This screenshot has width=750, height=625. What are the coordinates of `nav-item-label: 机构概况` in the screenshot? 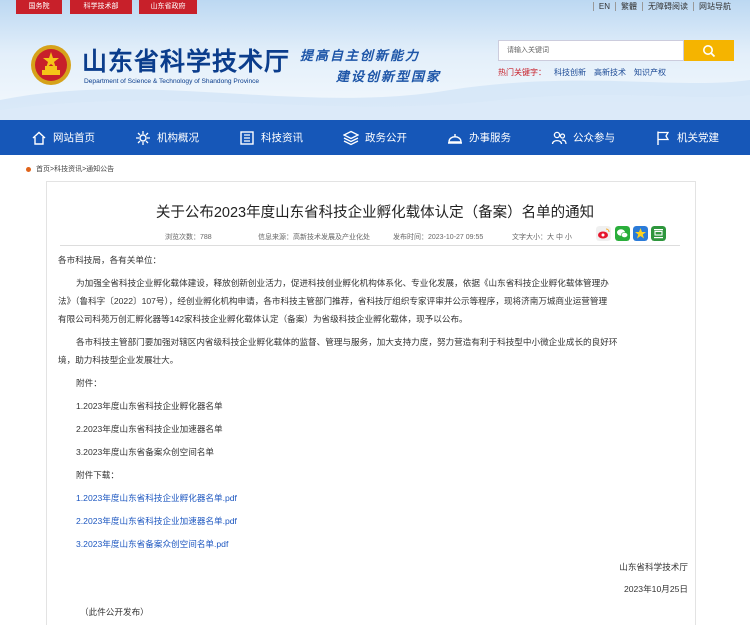 It's located at (178, 138).